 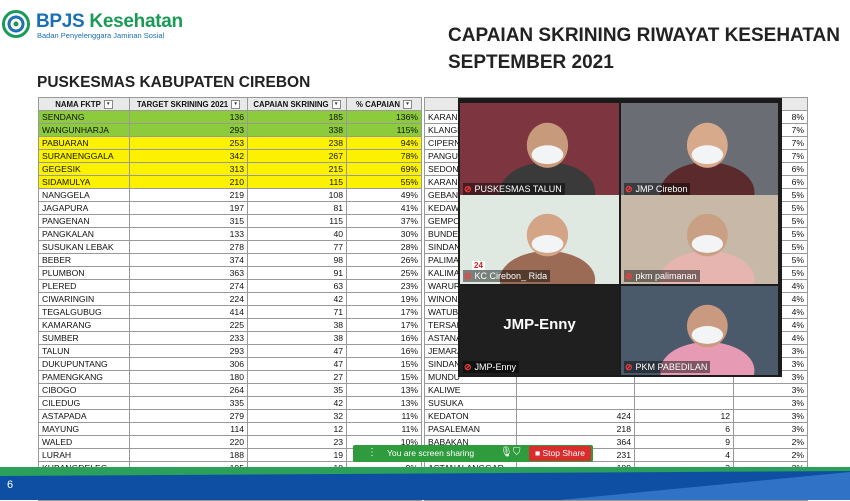 What do you see at coordinates (531, 62) in the screenshot?
I see `slide-title-line2: SEPTEMBER 2021` at bounding box center [531, 62].